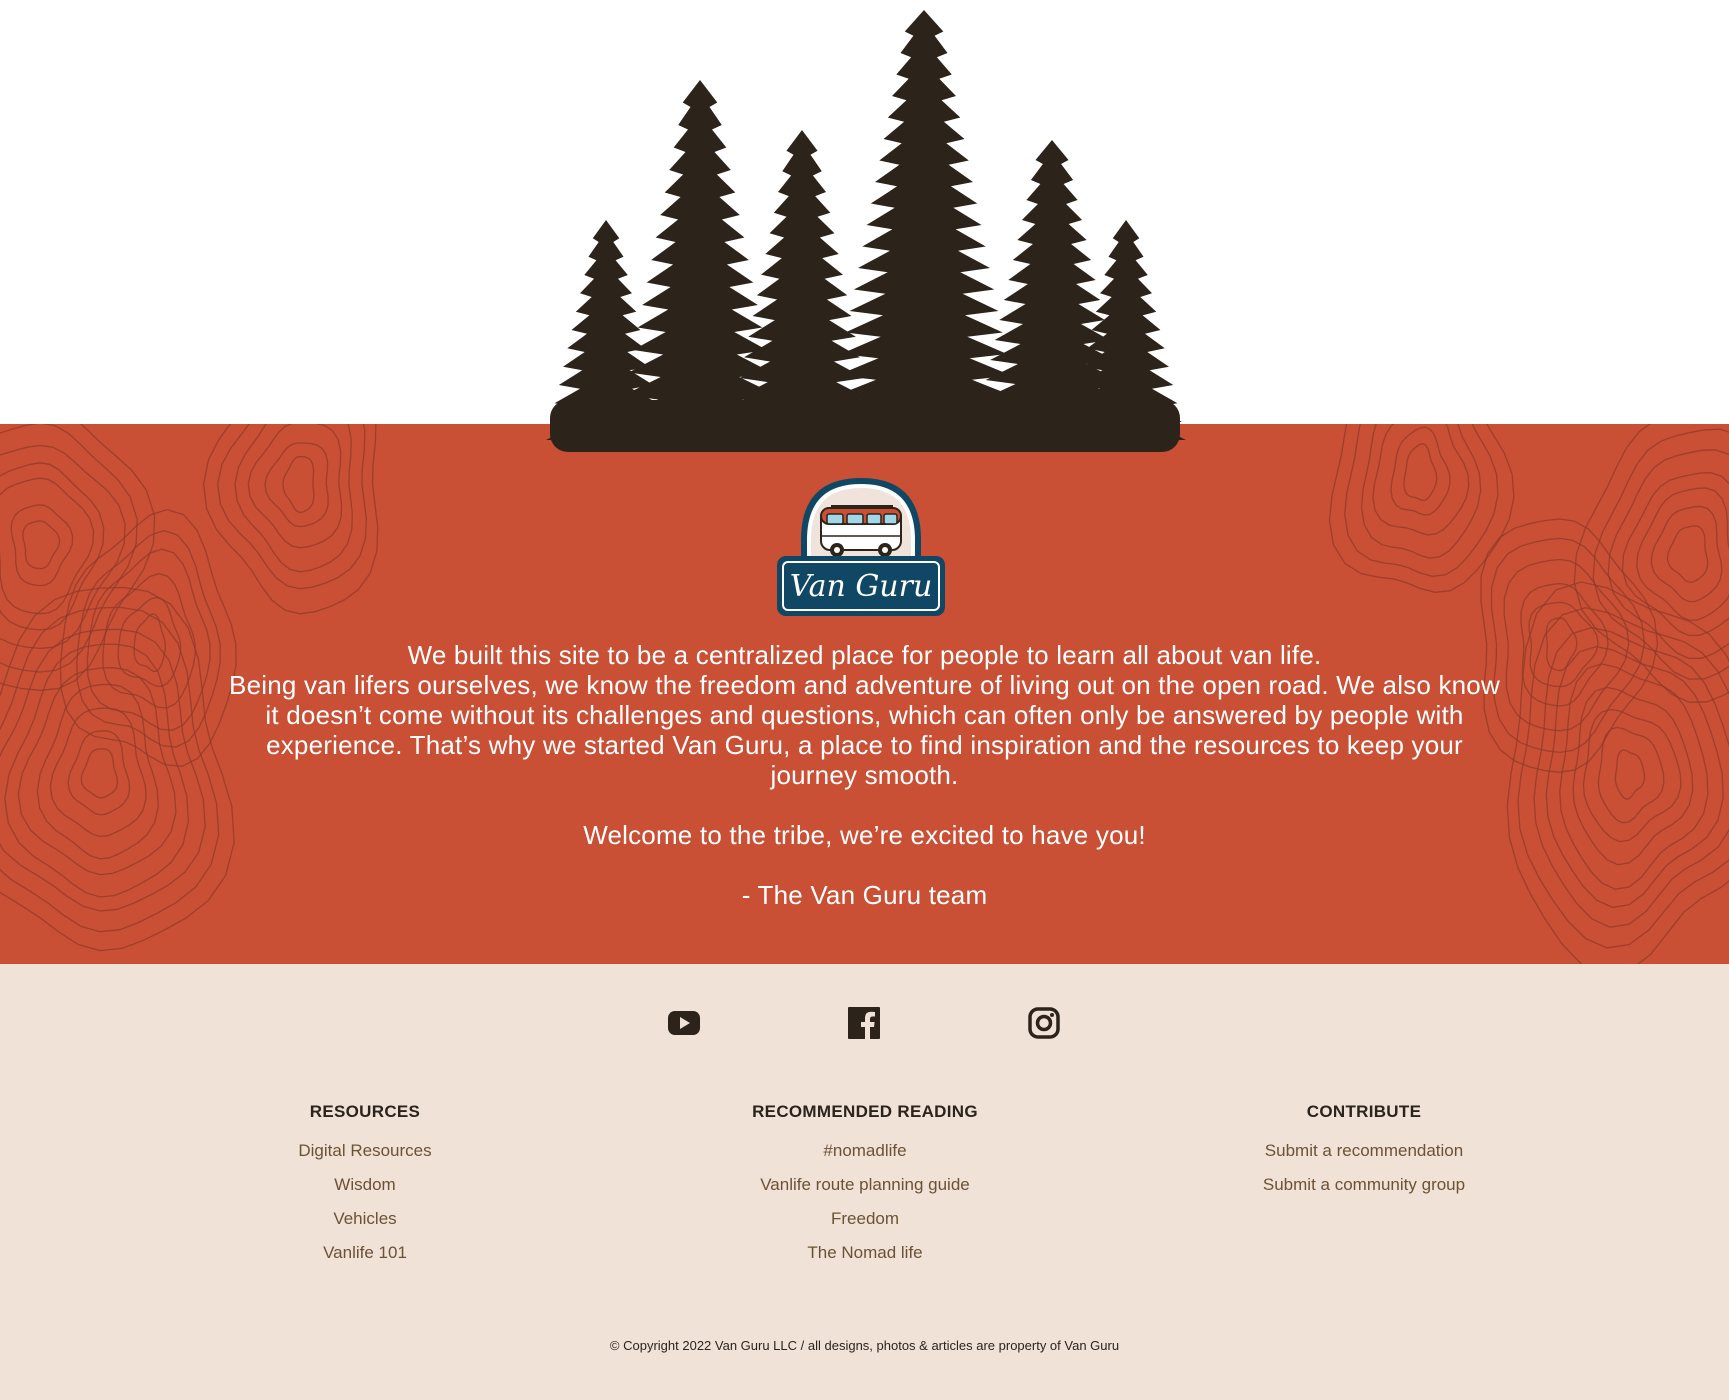  I want to click on contribute-link-community-group: Submit a community group, so click(1364, 1185).